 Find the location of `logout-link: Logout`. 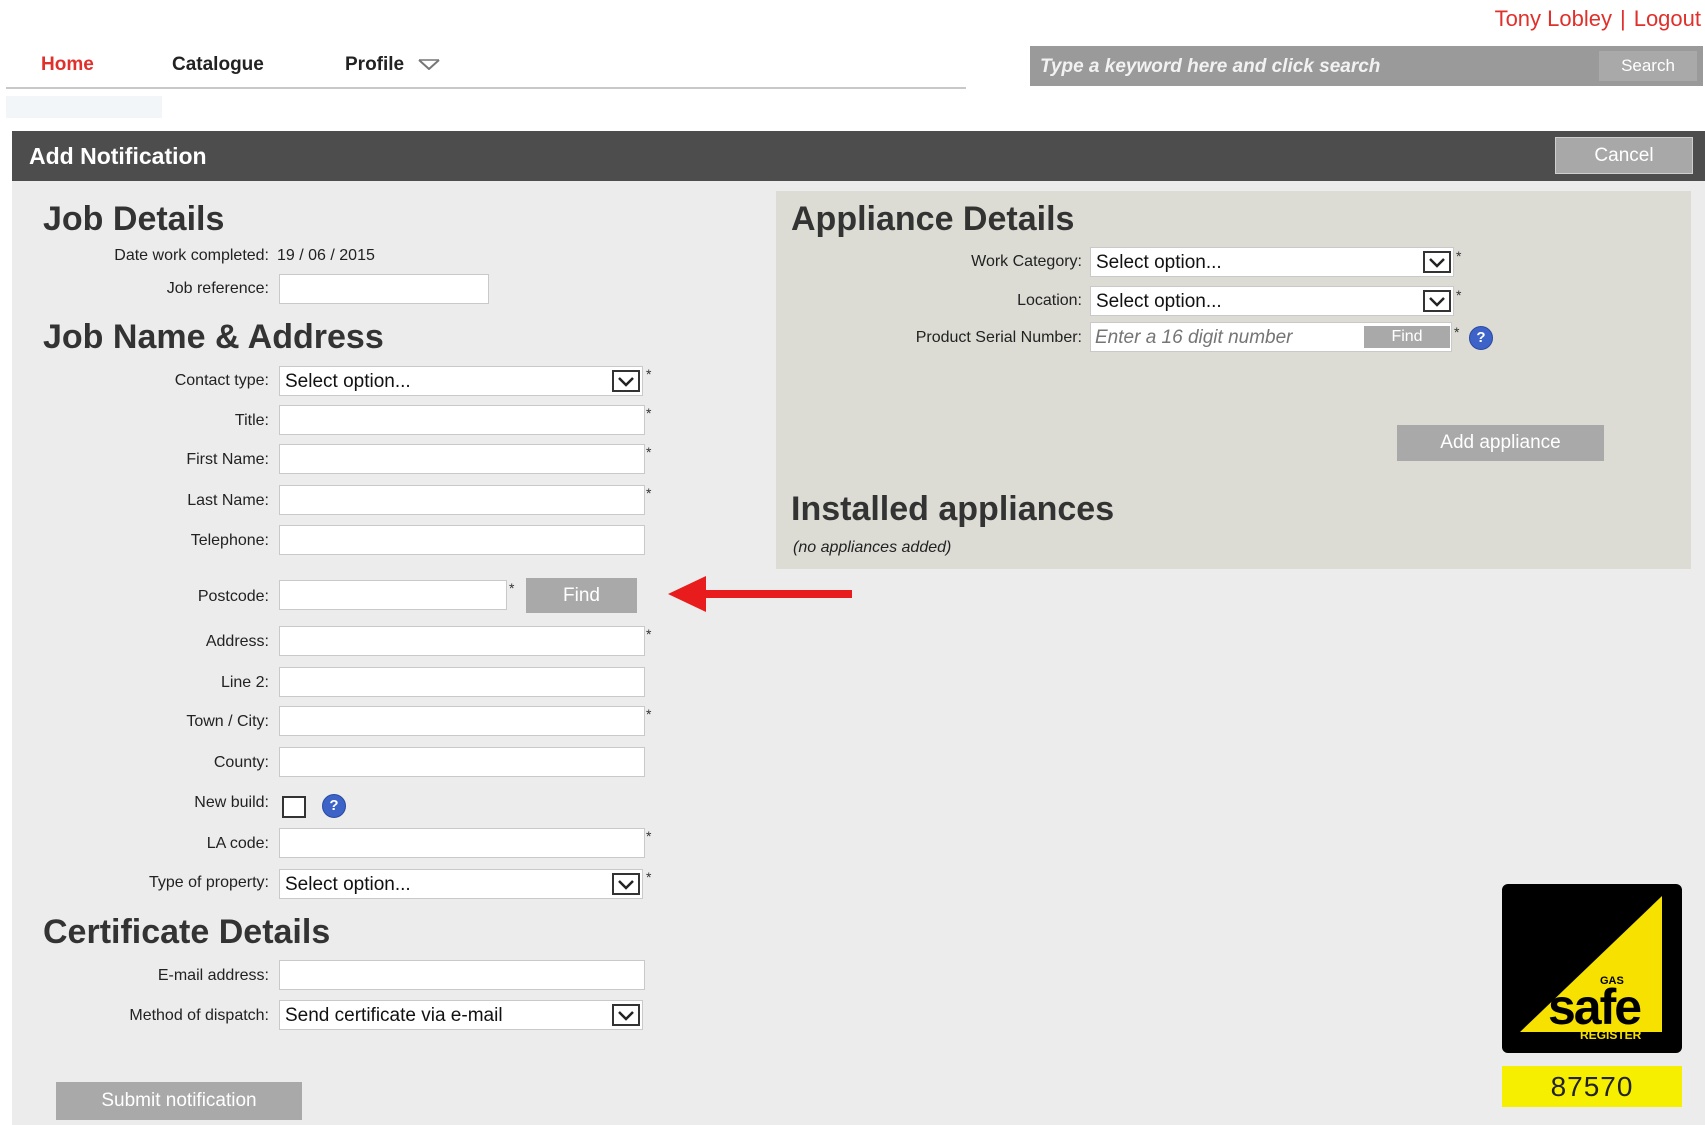

logout-link: Logout is located at coordinates (1667, 18).